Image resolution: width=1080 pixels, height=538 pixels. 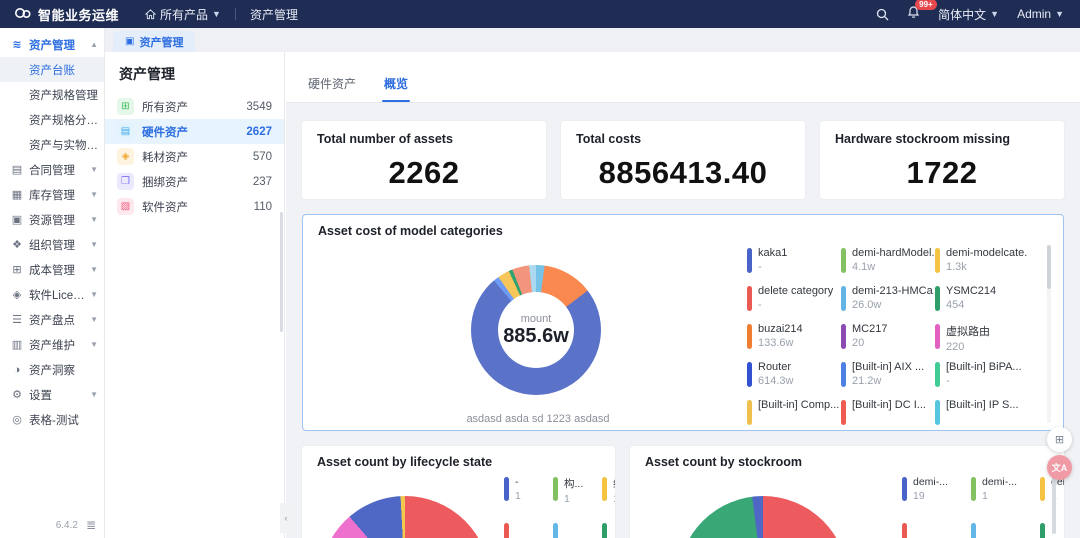 I want to click on bundled-assets-icon: ❒, so click(x=125, y=181).